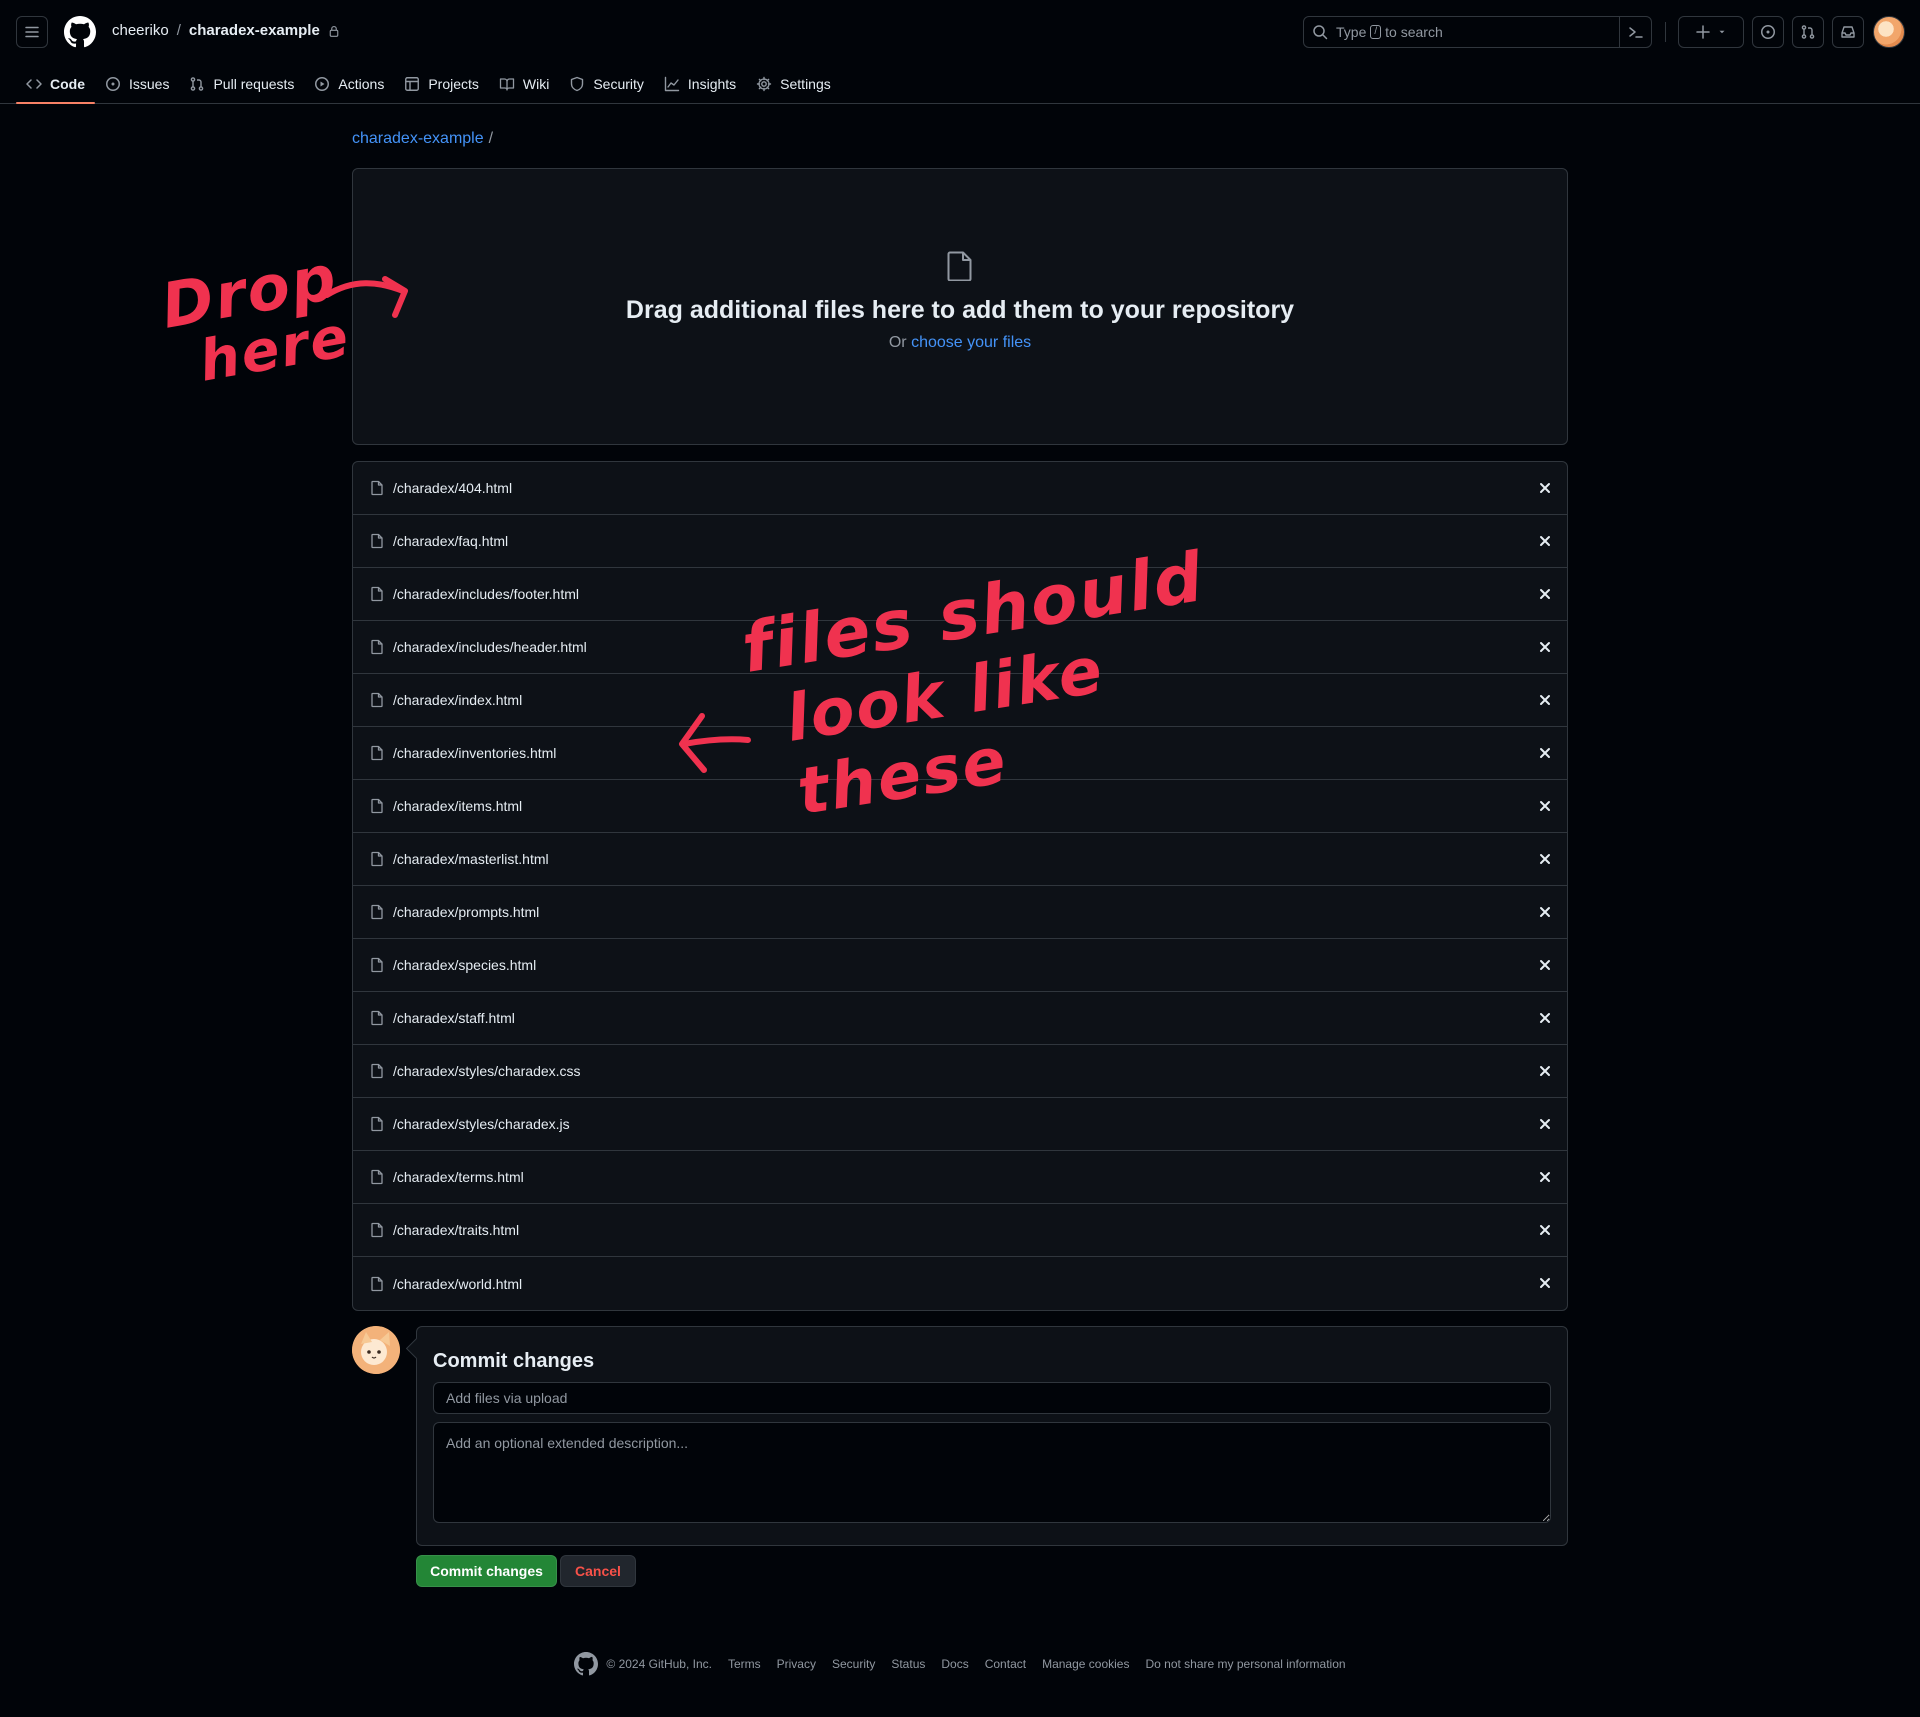 The width and height of the screenshot is (1920, 1717). Describe the element at coordinates (34, 84) in the screenshot. I see `code-icon` at that location.